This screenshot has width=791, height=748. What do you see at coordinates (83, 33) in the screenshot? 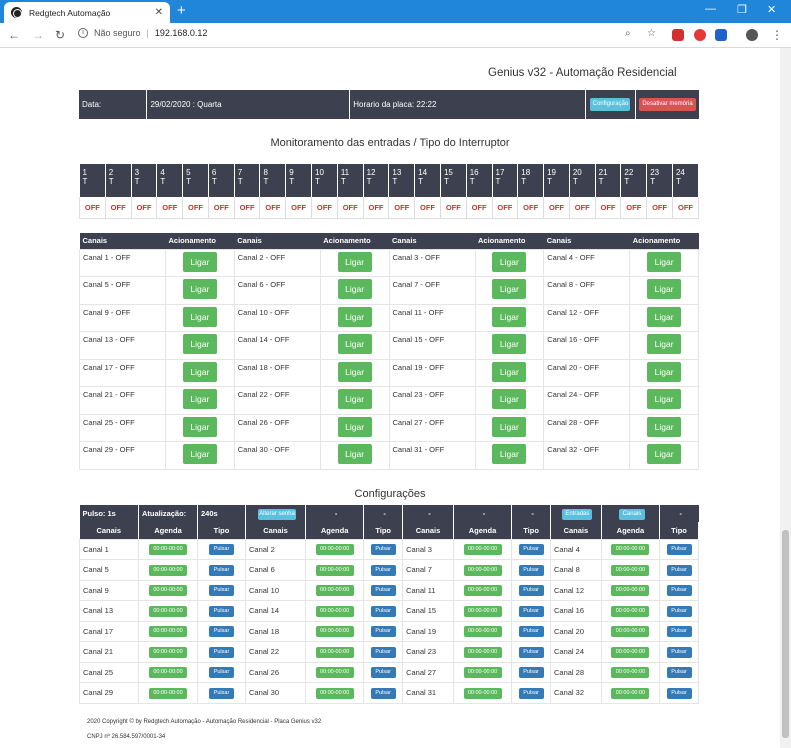
I see `info-icon: i` at bounding box center [83, 33].